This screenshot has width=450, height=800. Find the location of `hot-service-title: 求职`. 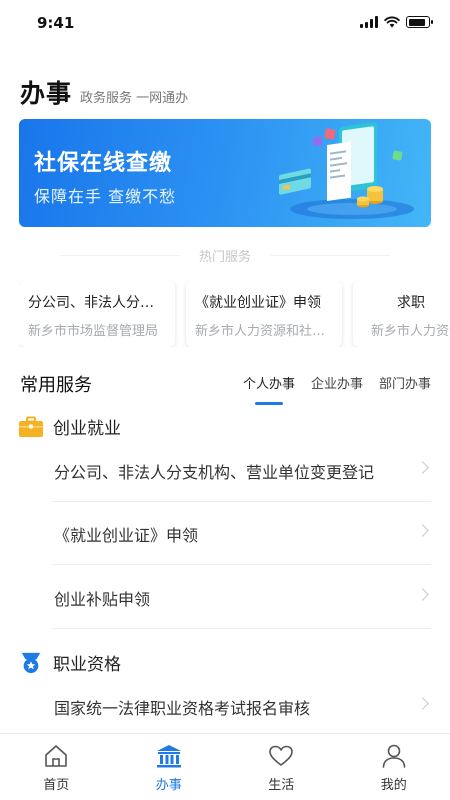

hot-service-title: 求职 is located at coordinates (411, 303).